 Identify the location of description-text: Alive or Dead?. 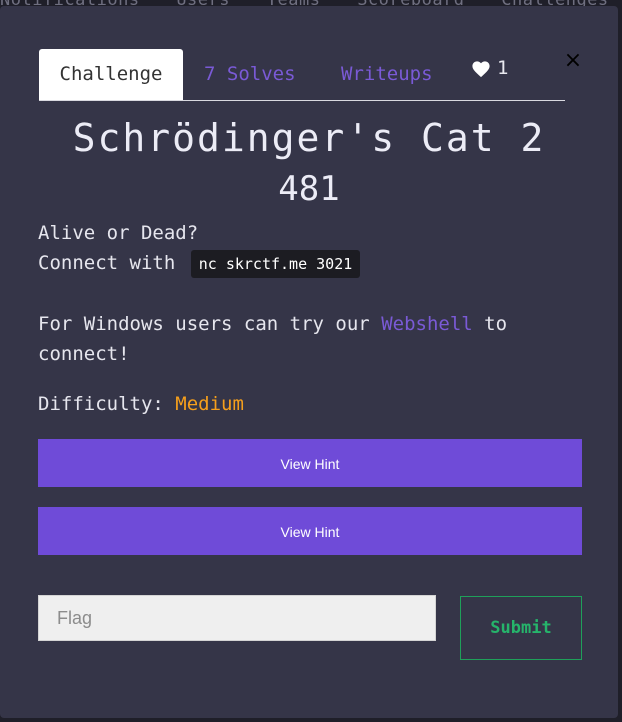
(118, 233).